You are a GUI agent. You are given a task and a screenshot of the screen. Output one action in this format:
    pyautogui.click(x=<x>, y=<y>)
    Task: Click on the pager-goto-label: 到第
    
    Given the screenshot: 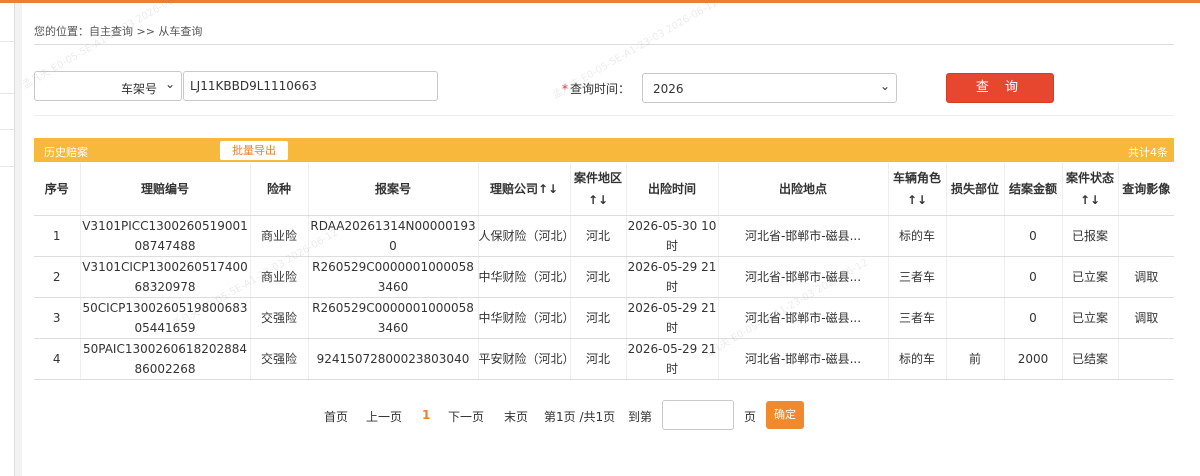 What is the action you would take?
    pyautogui.click(x=640, y=417)
    